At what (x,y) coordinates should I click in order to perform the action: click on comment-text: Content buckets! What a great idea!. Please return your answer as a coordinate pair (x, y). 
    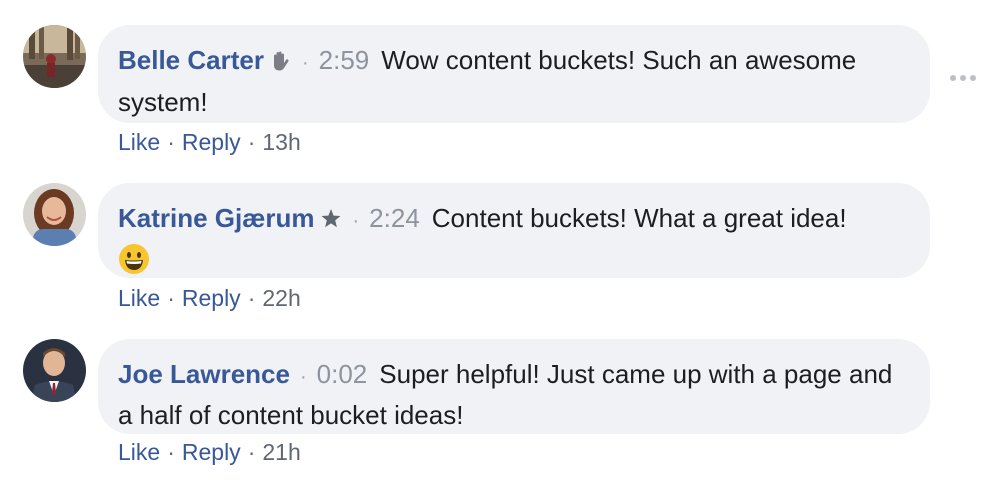
    Looking at the image, I should click on (639, 218).